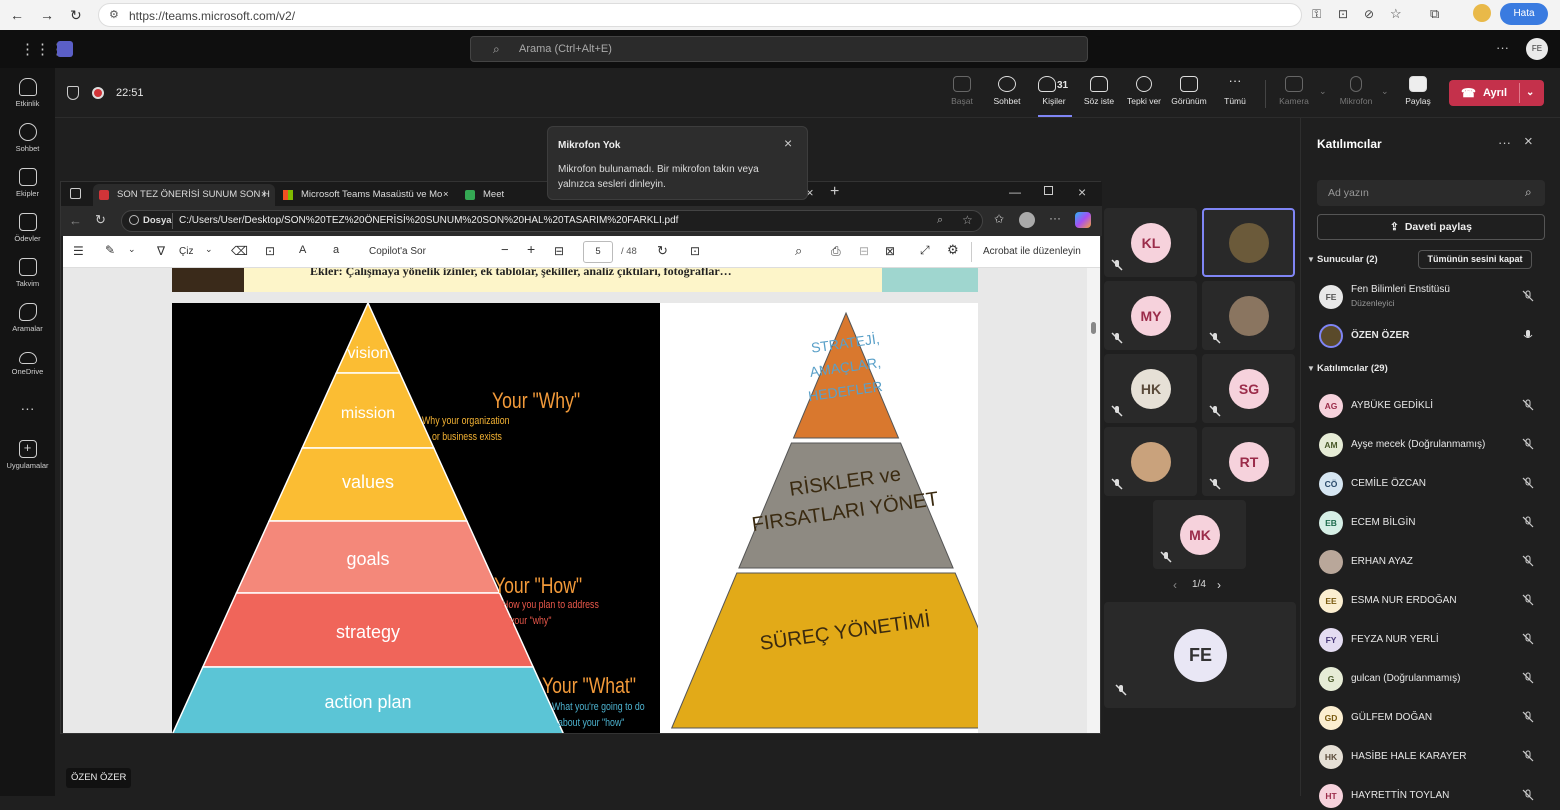 The image size is (1560, 810). I want to click on key-icon: ⚿, so click(1316, 14).